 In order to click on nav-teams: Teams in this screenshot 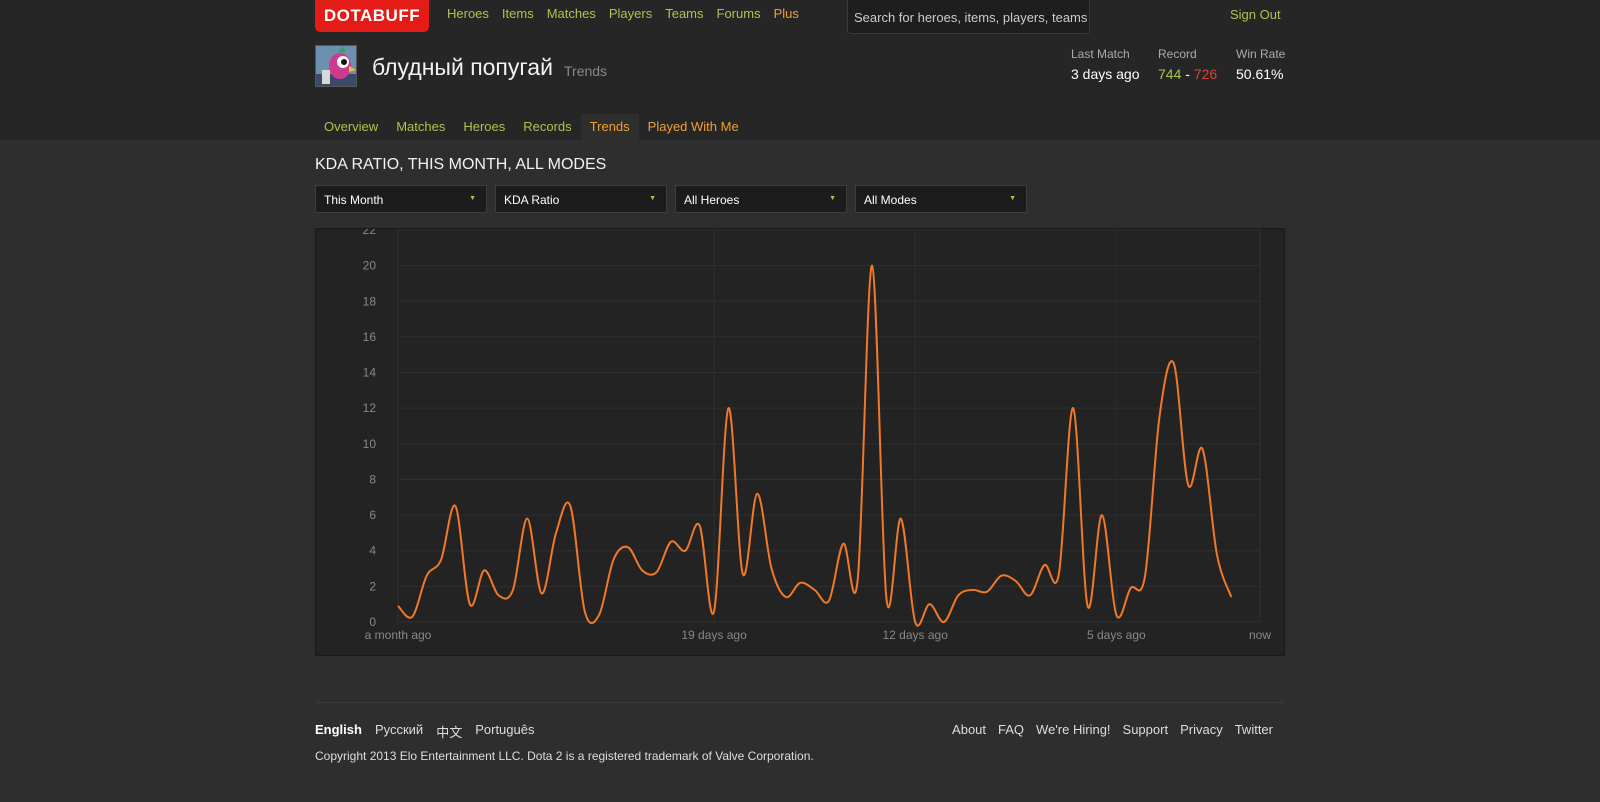, I will do `click(684, 13)`.